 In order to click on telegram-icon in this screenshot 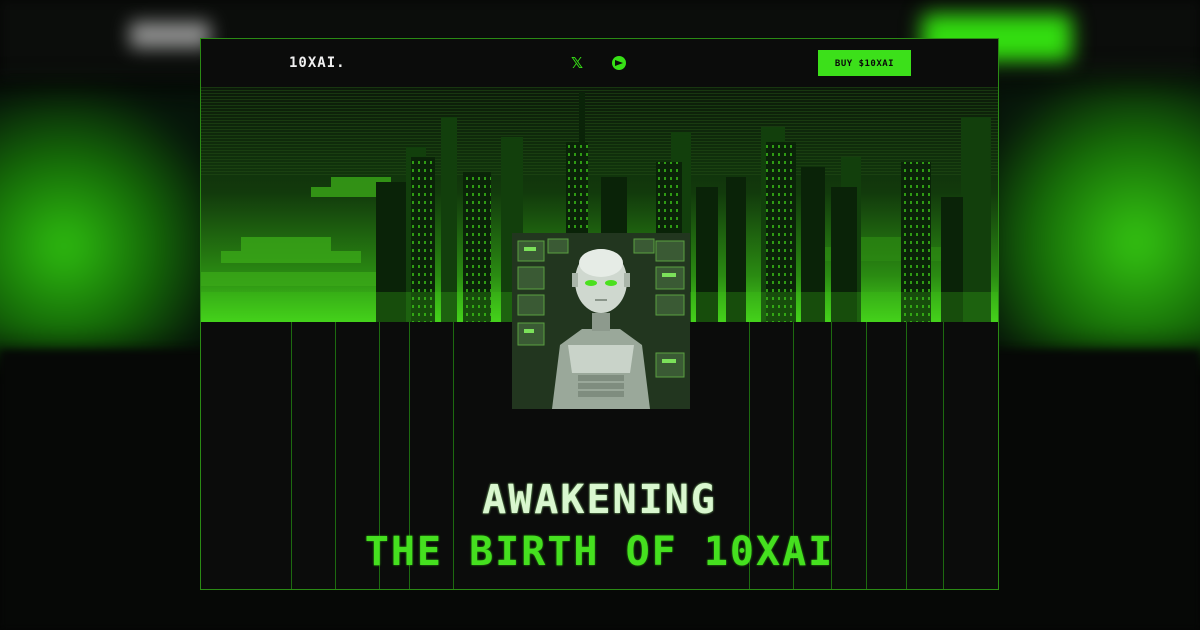, I will do `click(619, 63)`.